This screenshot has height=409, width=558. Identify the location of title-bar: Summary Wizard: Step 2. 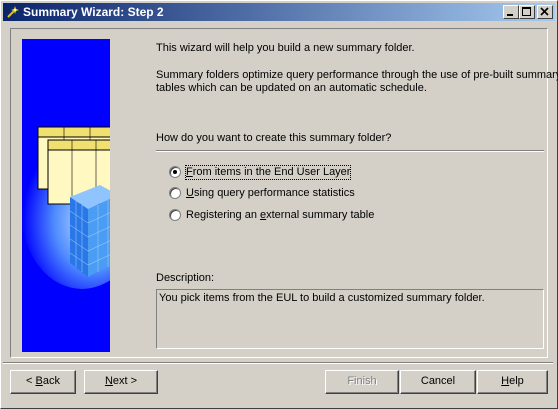
(279, 12).